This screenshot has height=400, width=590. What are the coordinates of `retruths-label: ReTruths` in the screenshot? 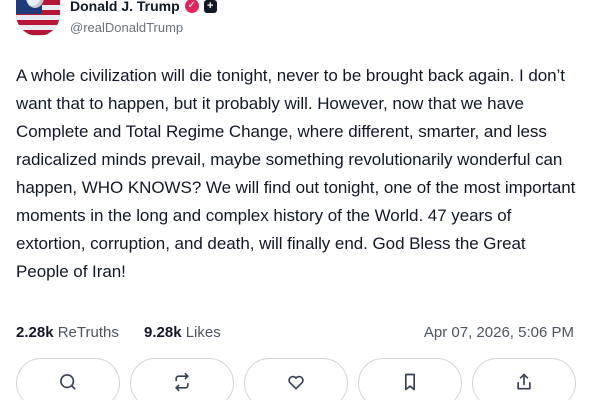 It's located at (88, 332).